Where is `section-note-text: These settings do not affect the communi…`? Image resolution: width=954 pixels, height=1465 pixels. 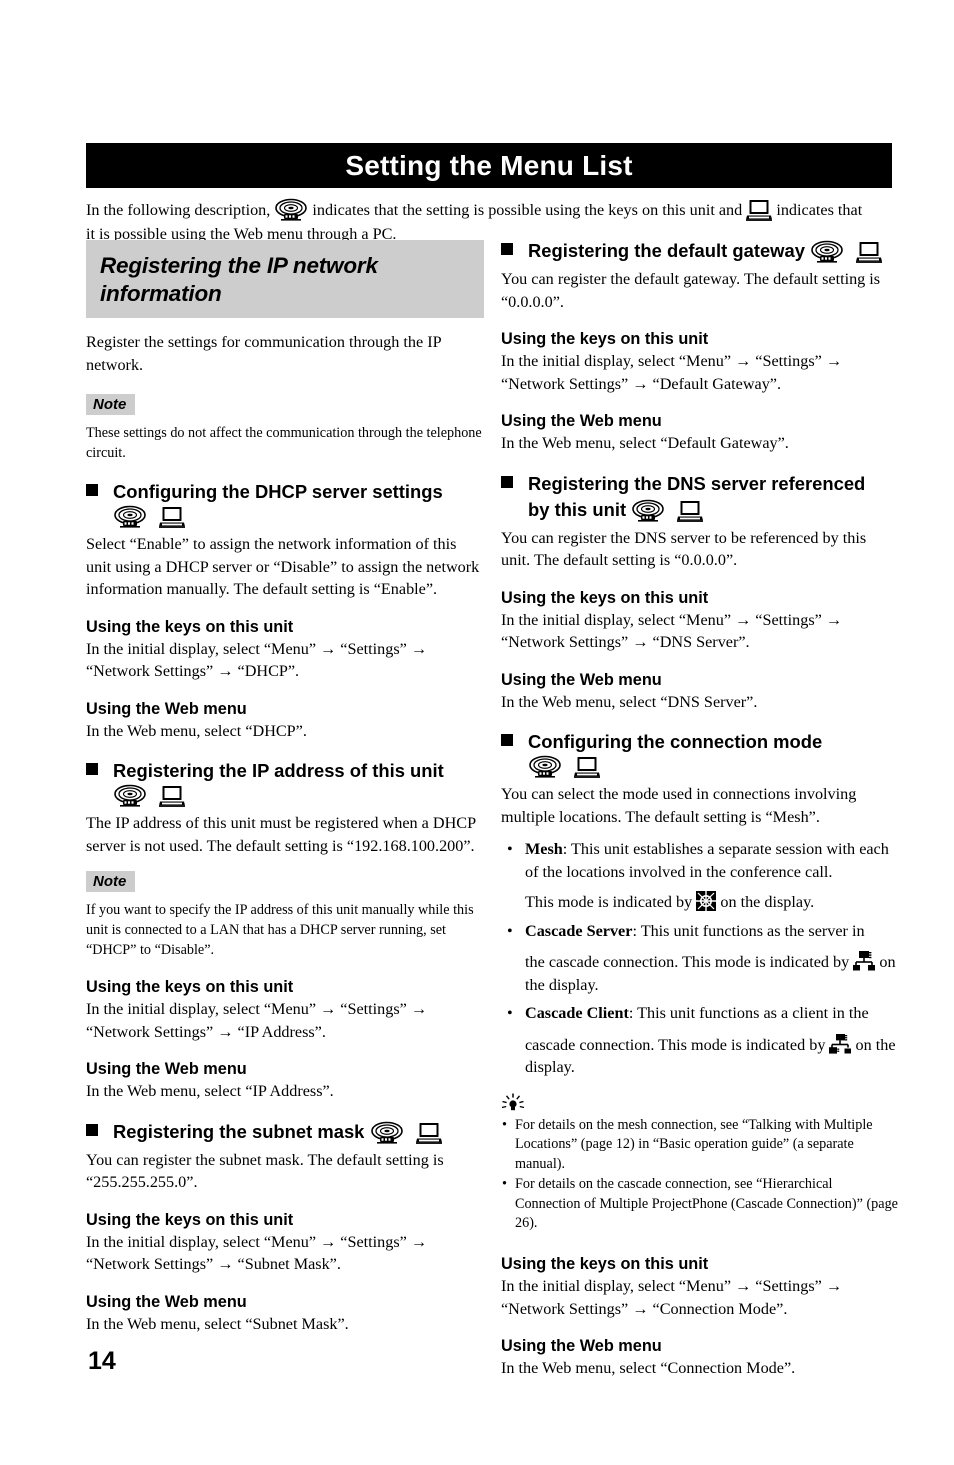 section-note-text: These settings do not affect the communi… is located at coordinates (284, 443).